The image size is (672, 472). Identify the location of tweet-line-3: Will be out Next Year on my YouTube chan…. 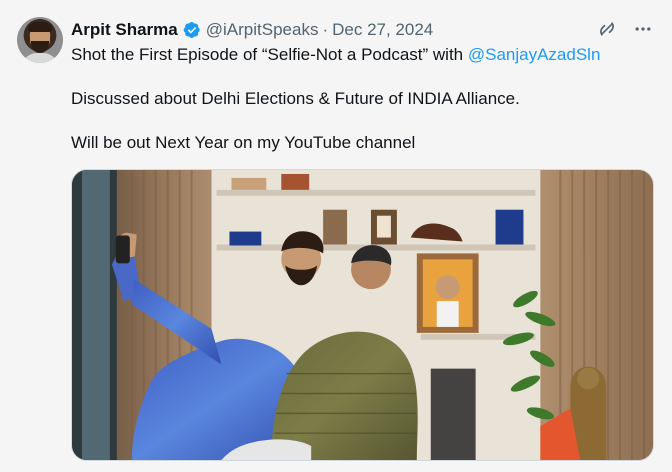
(243, 142).